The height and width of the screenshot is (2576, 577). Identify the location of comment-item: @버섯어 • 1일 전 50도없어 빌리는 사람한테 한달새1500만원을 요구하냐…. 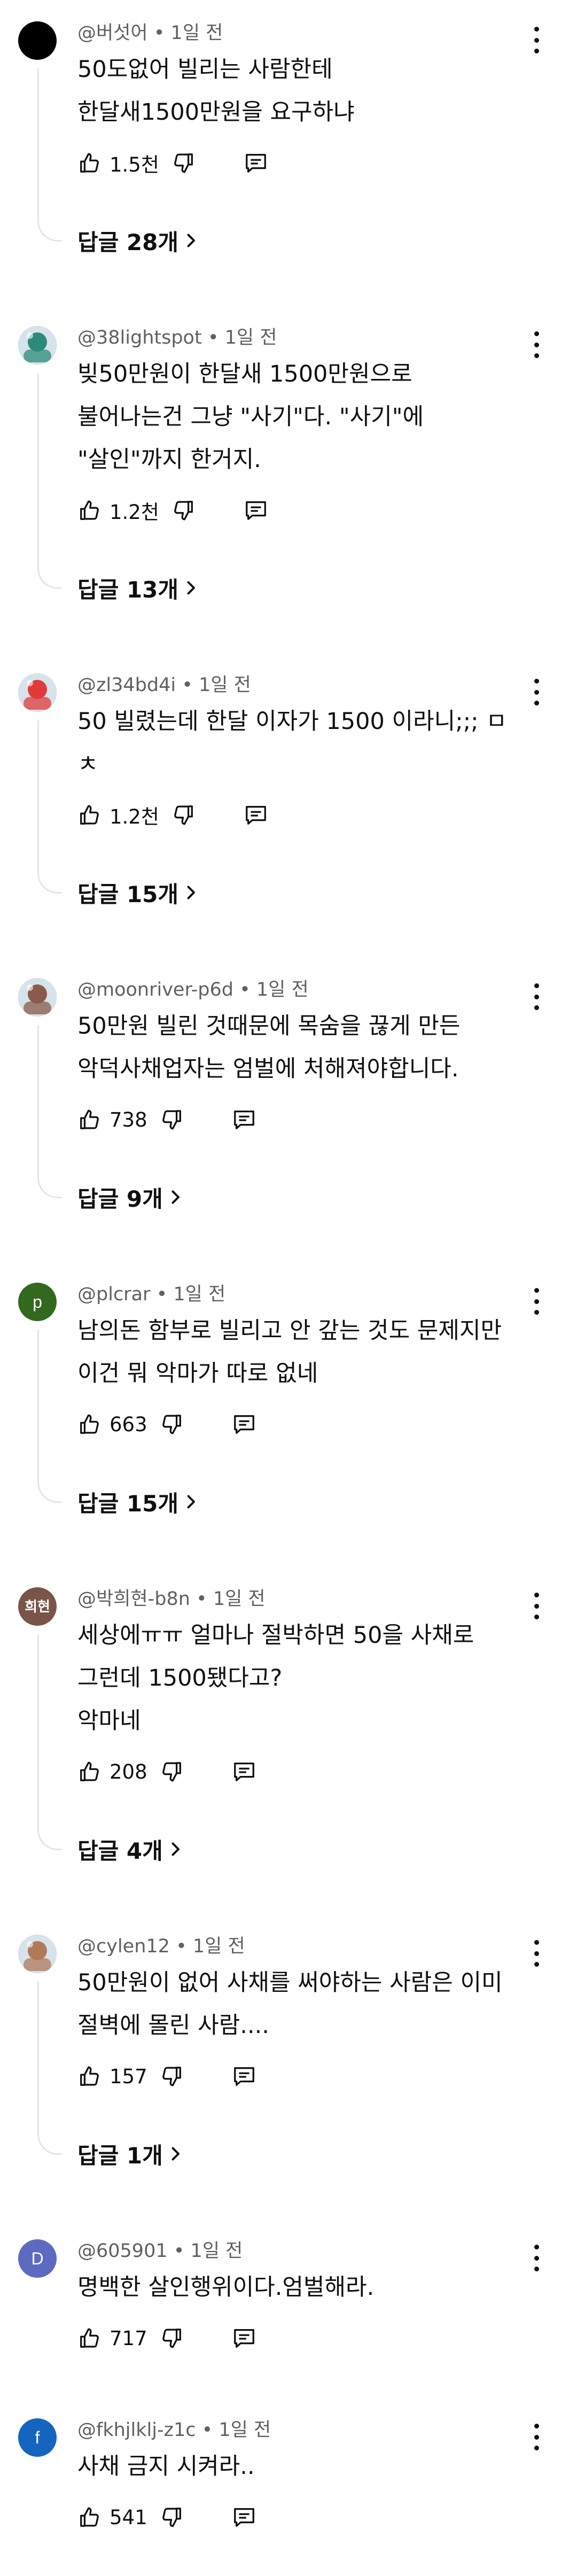
(288, 152).